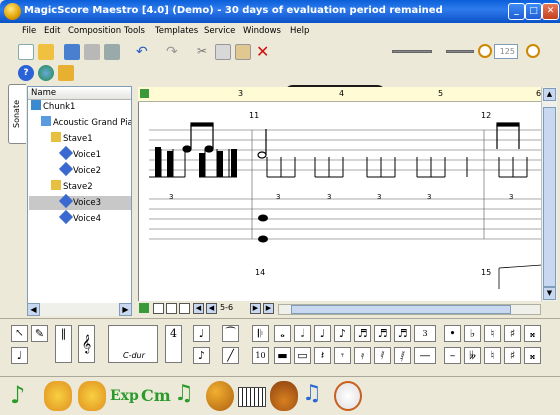  I want to click on close-button: ✕, so click(550, 11).